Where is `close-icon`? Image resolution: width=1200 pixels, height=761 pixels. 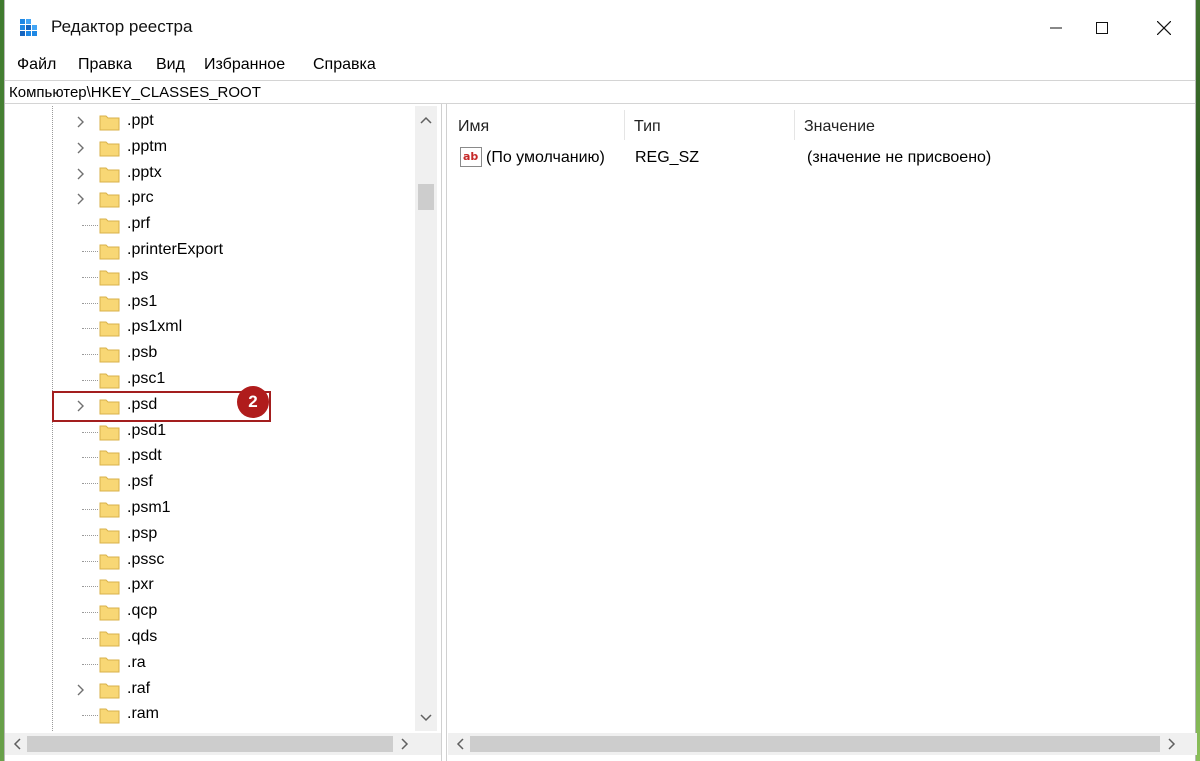
close-icon is located at coordinates (1164, 28).